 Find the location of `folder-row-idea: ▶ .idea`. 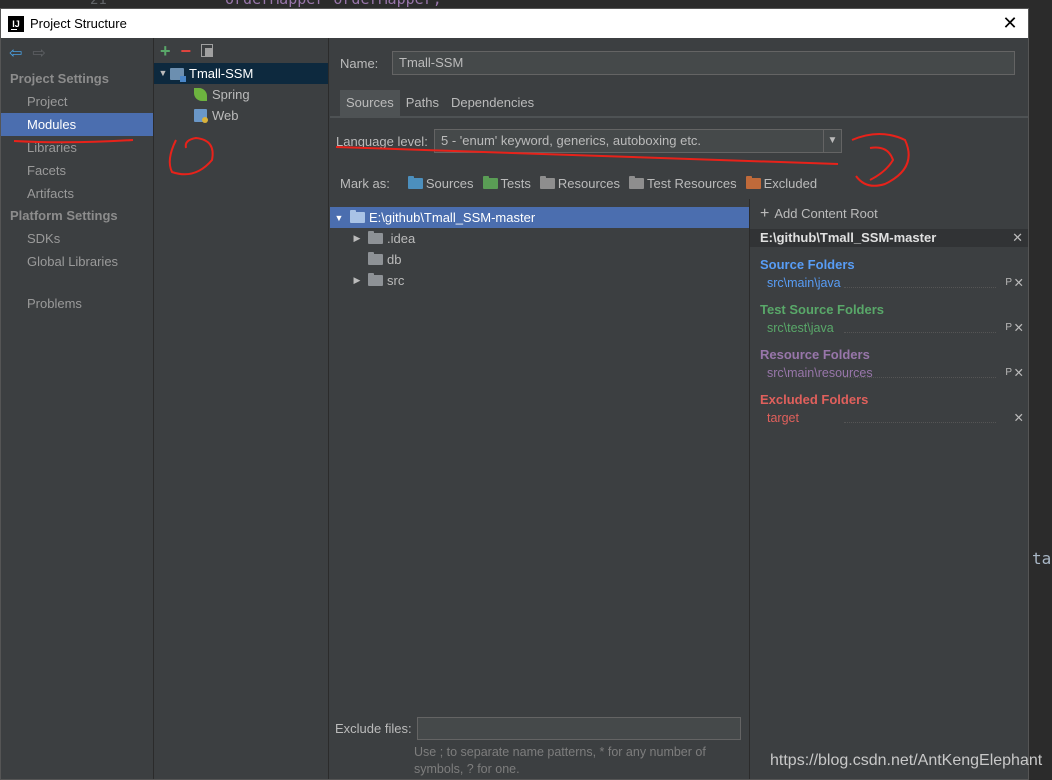

folder-row-idea: ▶ .idea is located at coordinates (539, 238).